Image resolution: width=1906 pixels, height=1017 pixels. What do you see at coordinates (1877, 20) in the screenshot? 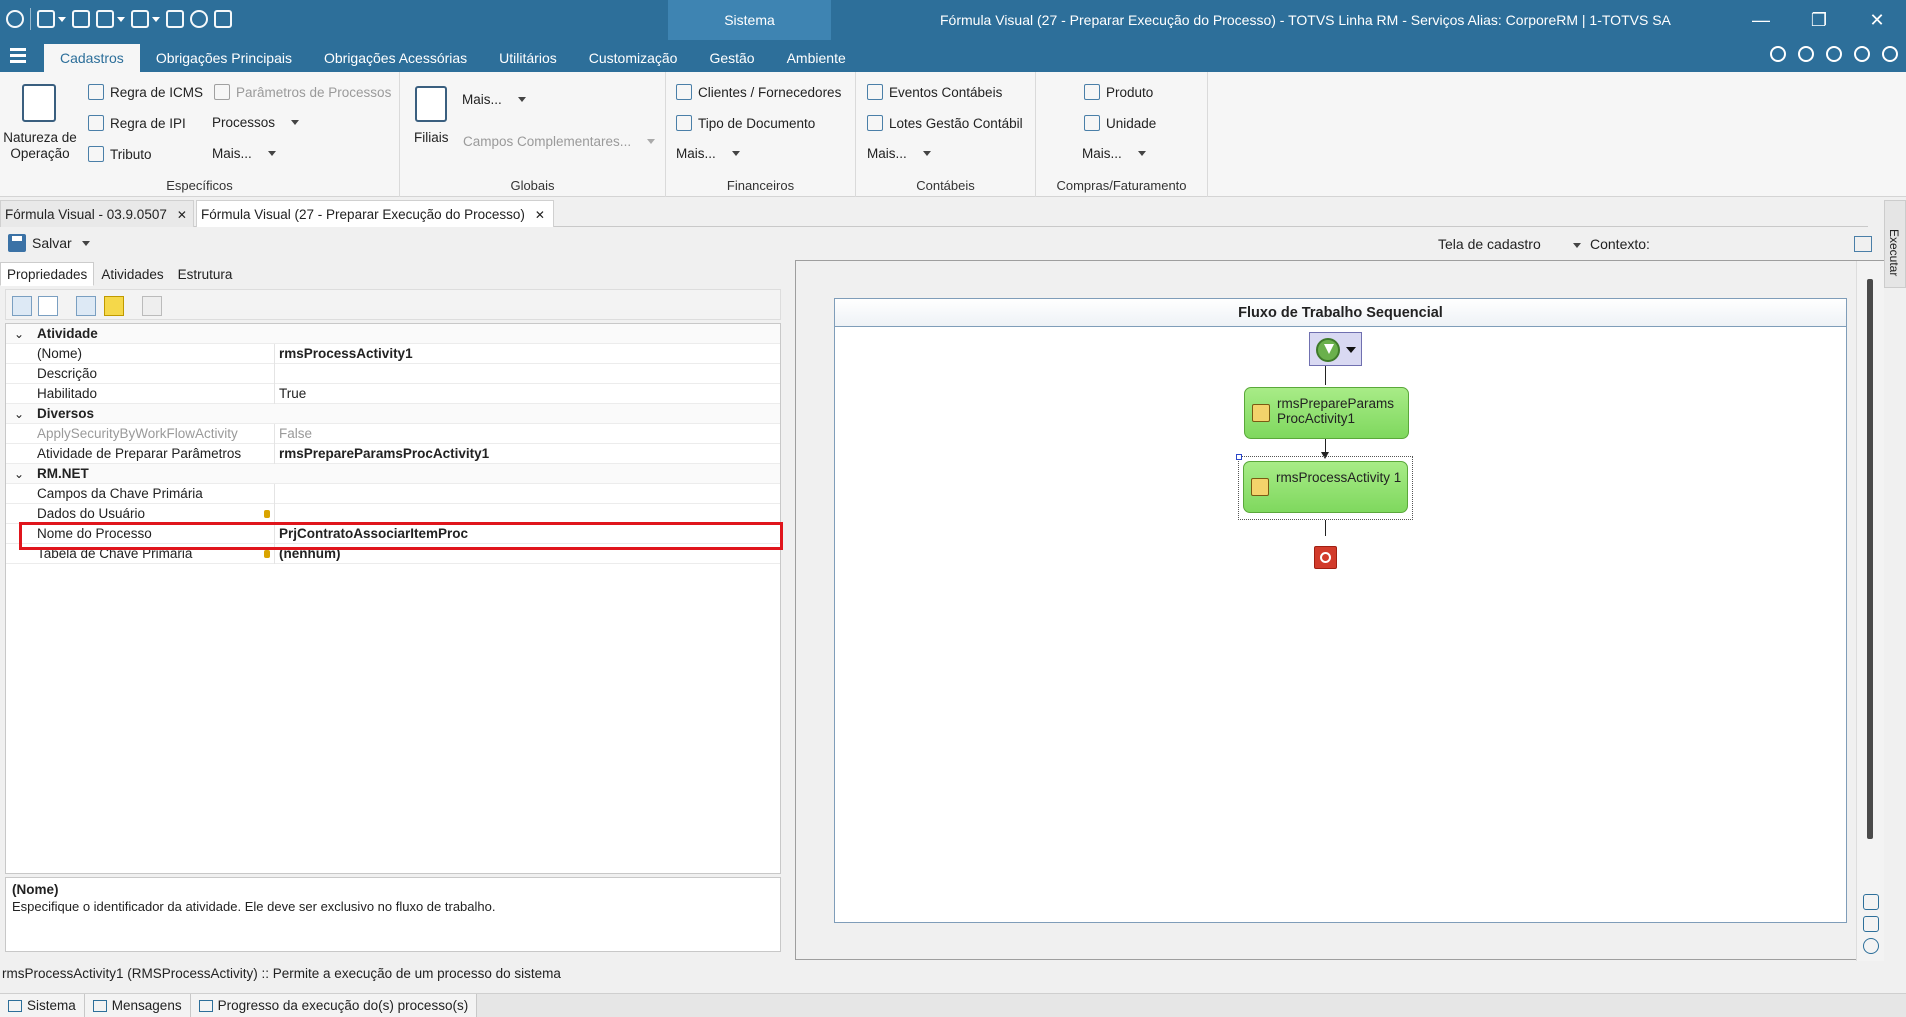
I see `close-button: ✕` at bounding box center [1877, 20].